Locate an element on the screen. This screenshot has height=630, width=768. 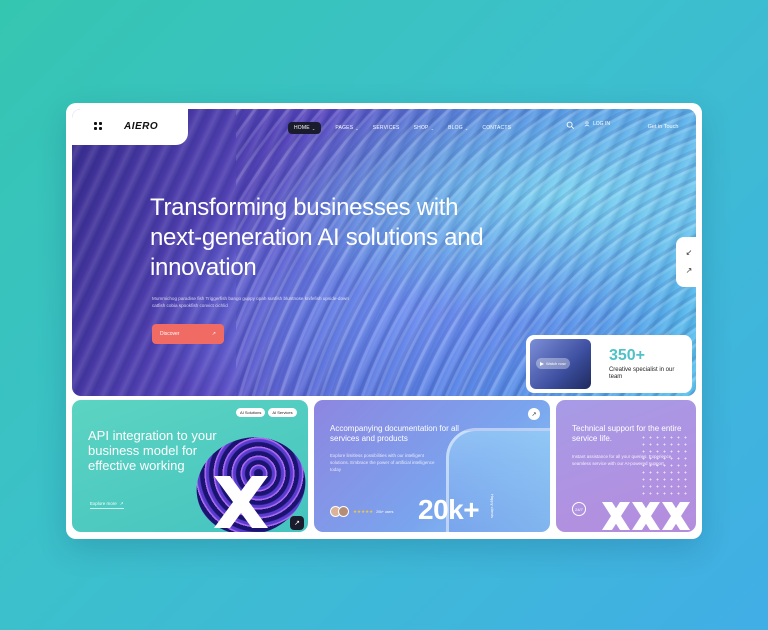
explore-more-link: Explore more ↗ is located at coordinates (107, 505).